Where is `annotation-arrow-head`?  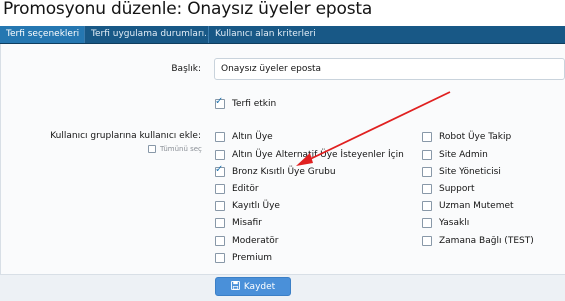 annotation-arrow-head is located at coordinates (304, 159).